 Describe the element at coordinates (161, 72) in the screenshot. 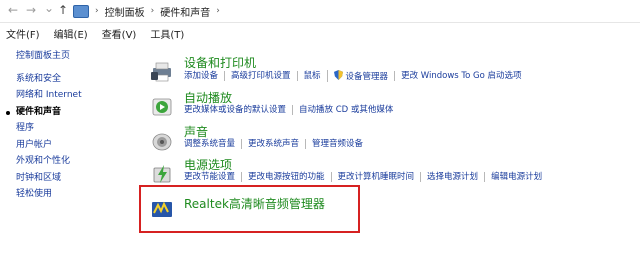

I see `printer-icon` at that location.